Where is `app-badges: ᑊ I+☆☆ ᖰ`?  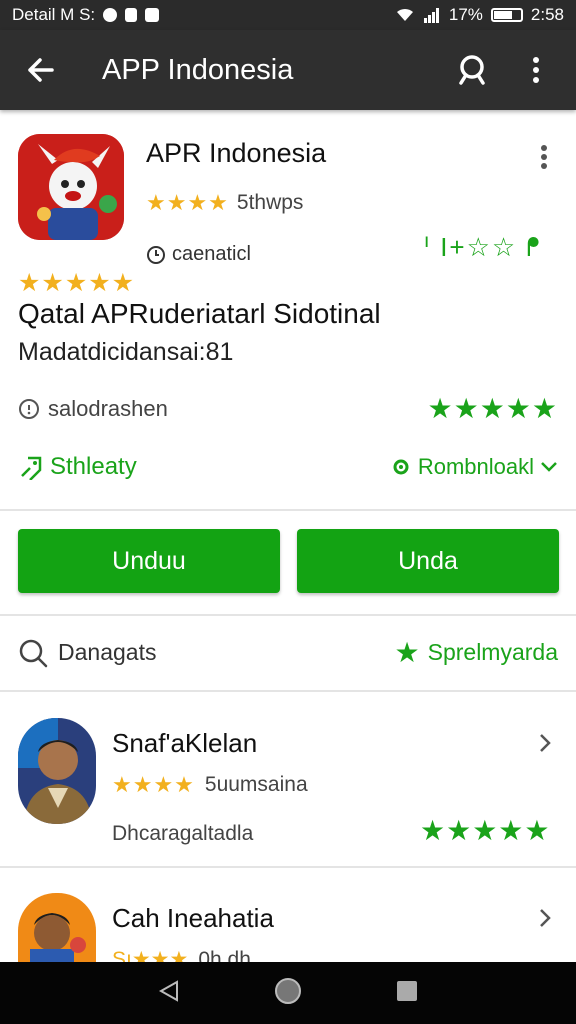 app-badges: ᑊ I+☆☆ ᖰ is located at coordinates (483, 247).